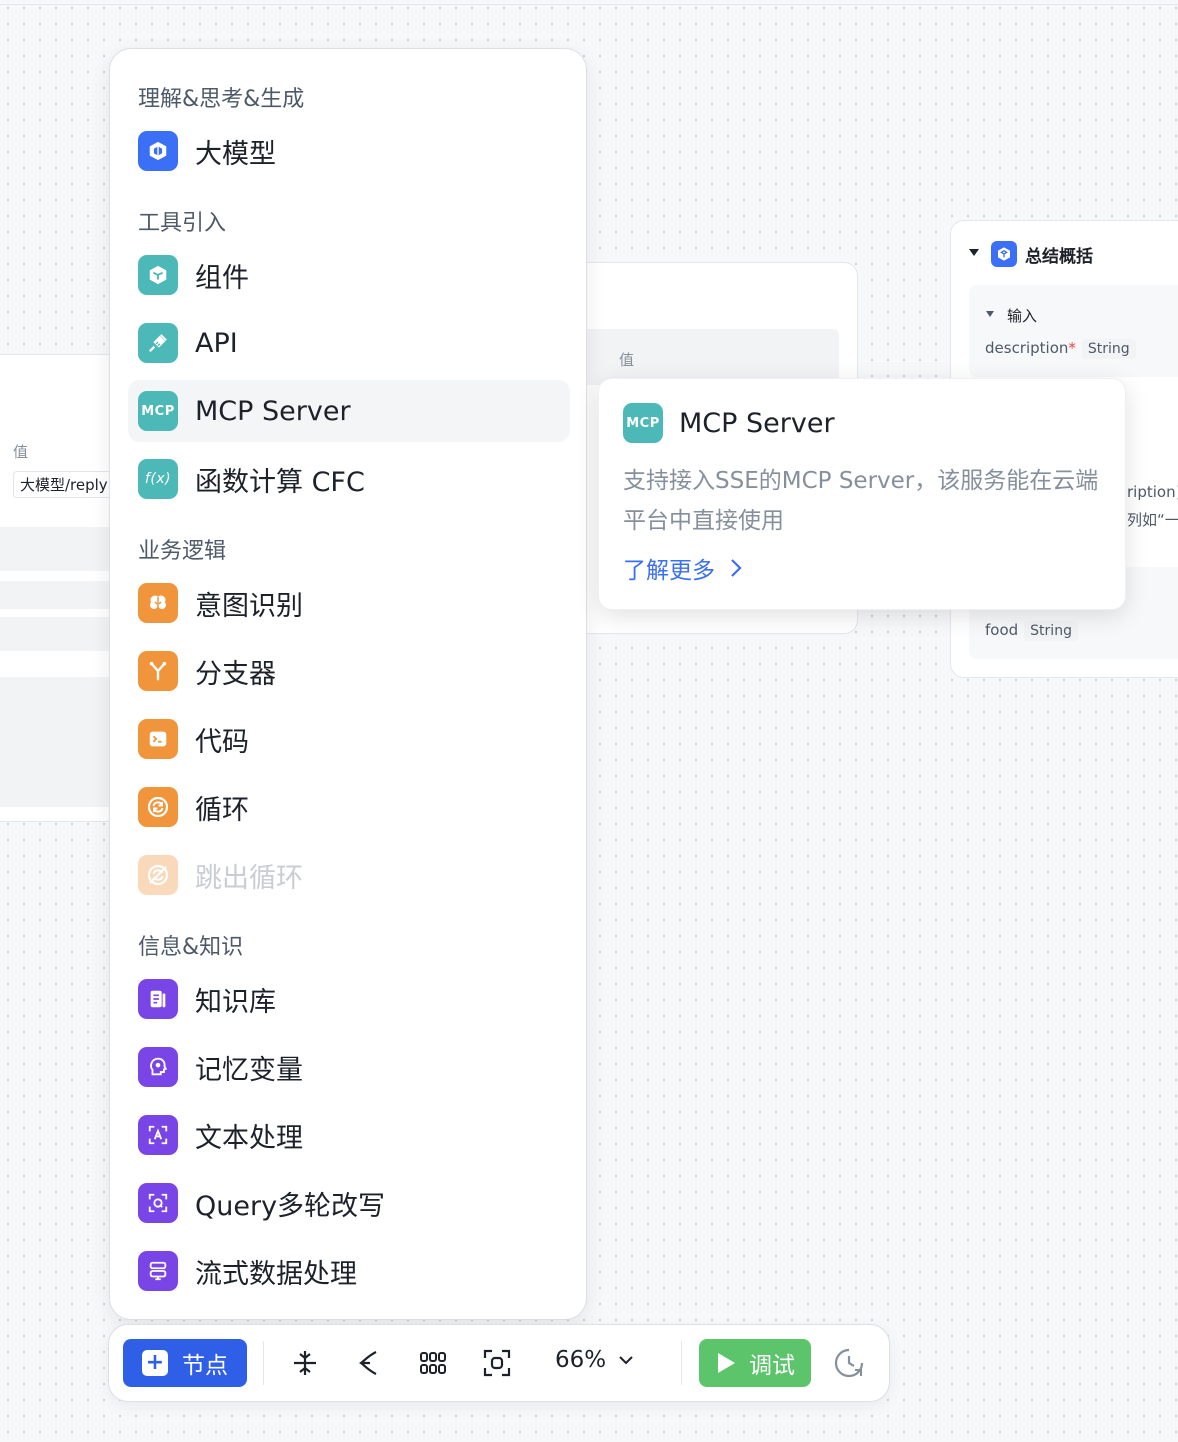 This screenshot has width=1178, height=1442. Describe the element at coordinates (158, 603) in the screenshot. I see `brain-icon` at that location.